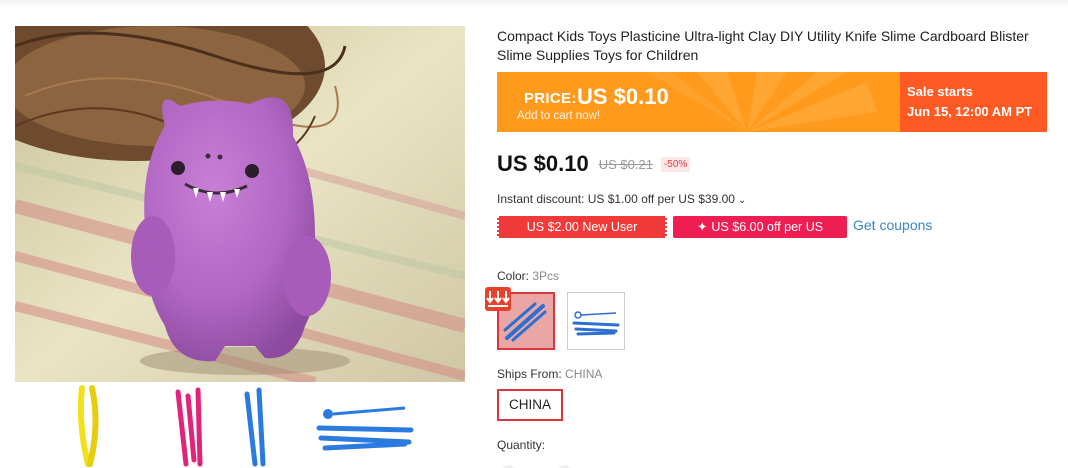  What do you see at coordinates (546, 276) in the screenshot?
I see `color-selected-value: 3Pcs` at bounding box center [546, 276].